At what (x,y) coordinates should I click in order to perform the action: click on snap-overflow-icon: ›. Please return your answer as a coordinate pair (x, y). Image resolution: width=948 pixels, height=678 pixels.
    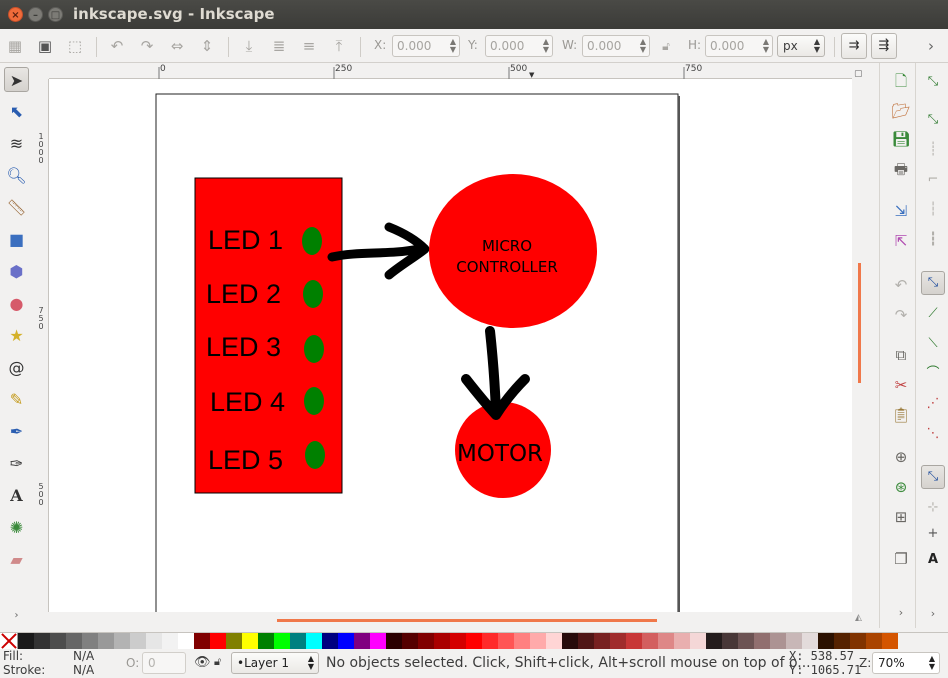
    Looking at the image, I should click on (933, 615).